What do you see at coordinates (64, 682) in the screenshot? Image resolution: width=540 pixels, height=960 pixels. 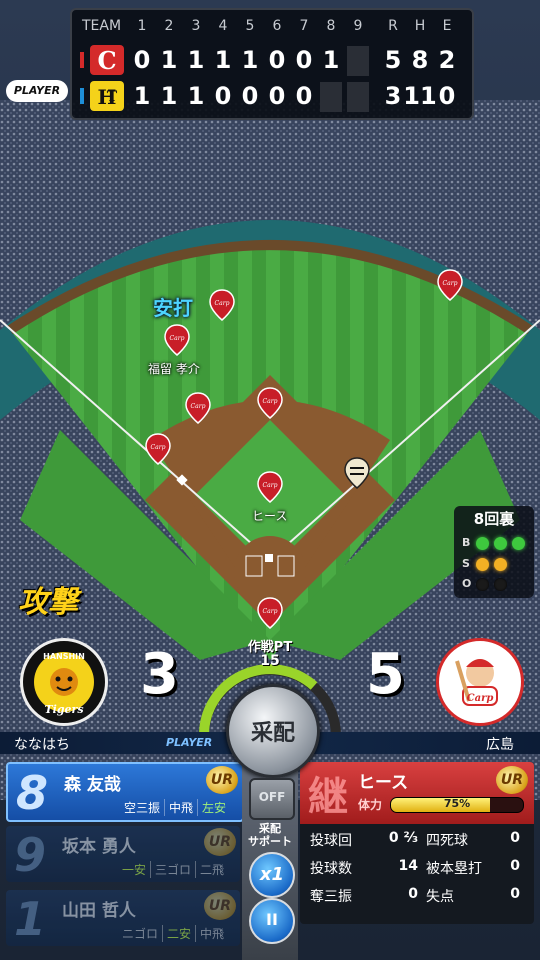 I see `hanshin-team-emblem: HANSHIN Tigers` at bounding box center [64, 682].